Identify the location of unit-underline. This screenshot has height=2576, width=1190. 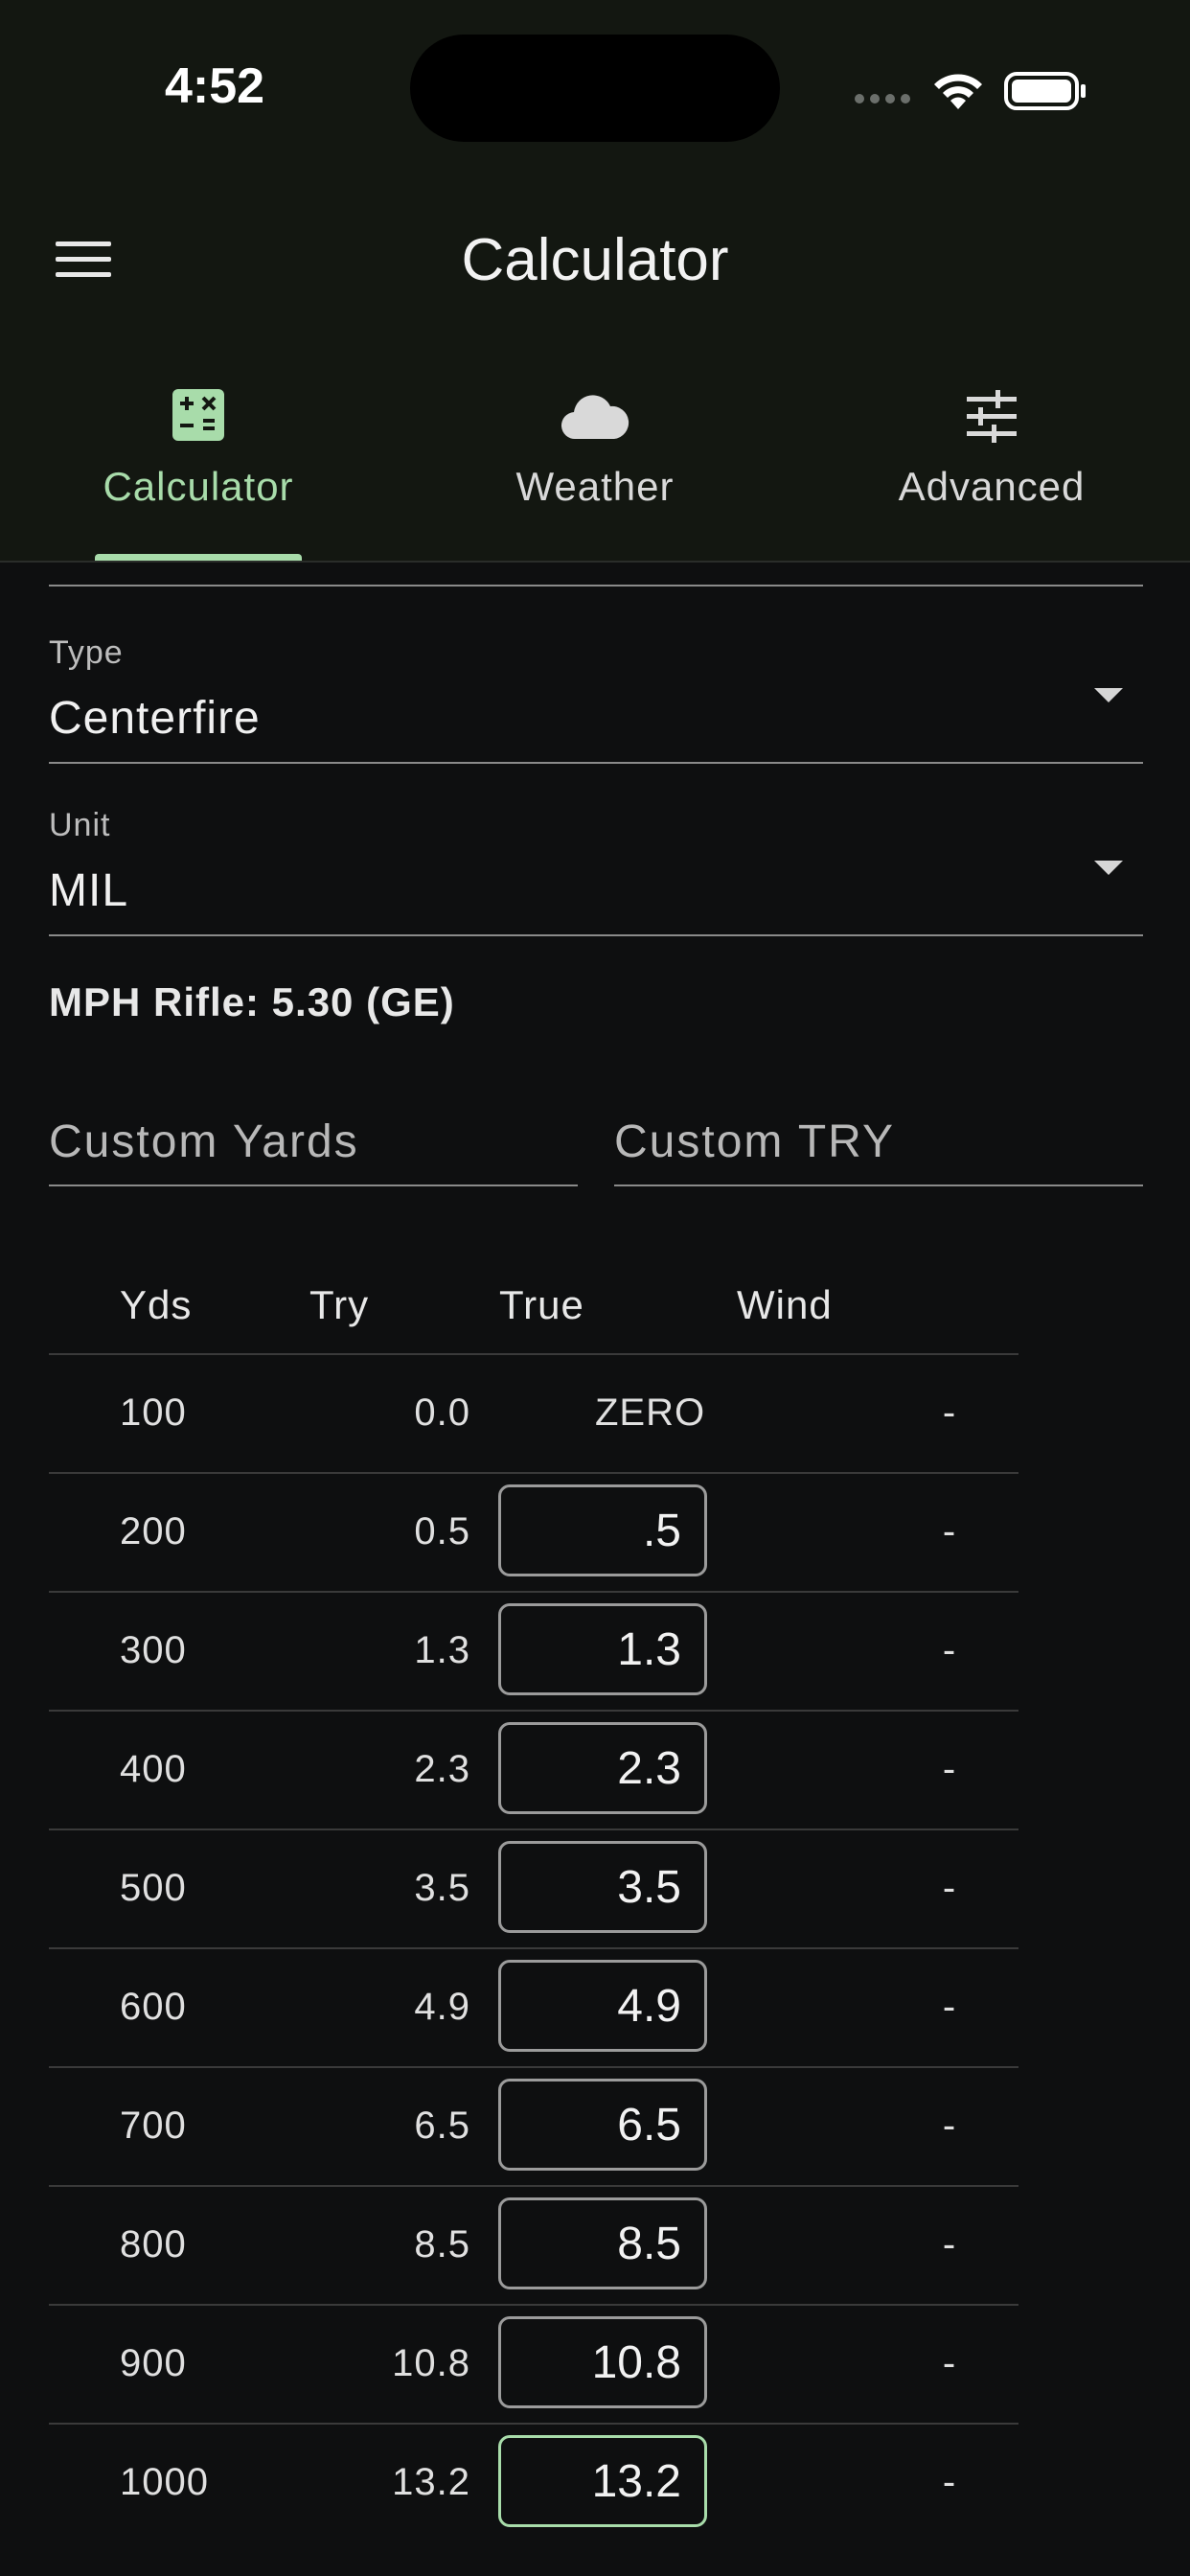
(596, 935).